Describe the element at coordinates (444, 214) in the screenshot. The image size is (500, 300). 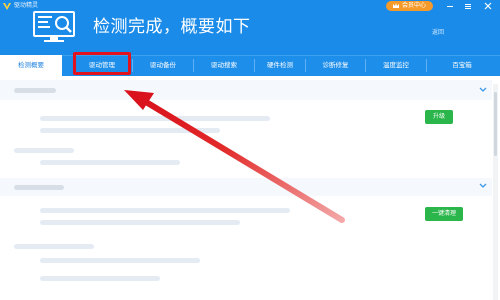
I see `one-click-clean-button: 一键清理` at that location.